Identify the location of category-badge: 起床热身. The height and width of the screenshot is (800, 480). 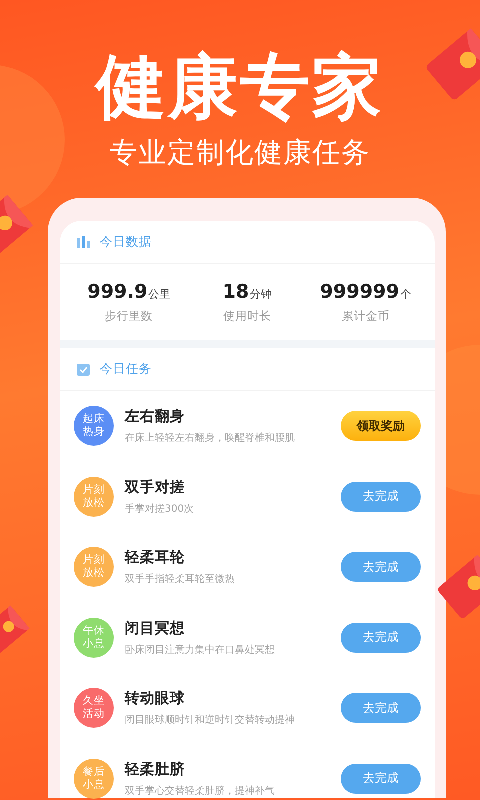
(94, 426).